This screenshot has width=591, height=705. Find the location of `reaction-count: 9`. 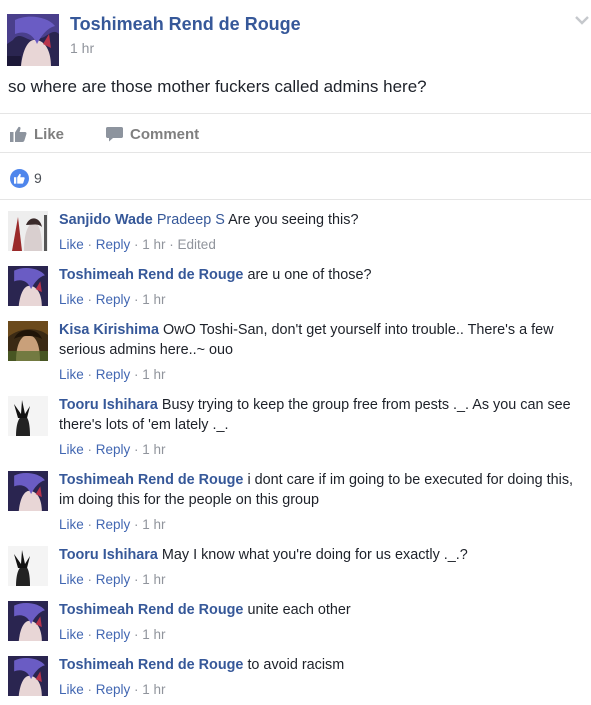

reaction-count: 9 is located at coordinates (38, 178).